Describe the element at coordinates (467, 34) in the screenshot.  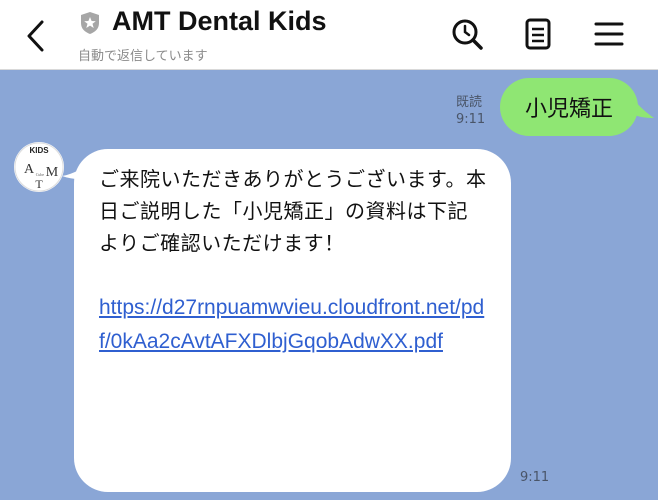
I see `search-icon` at that location.